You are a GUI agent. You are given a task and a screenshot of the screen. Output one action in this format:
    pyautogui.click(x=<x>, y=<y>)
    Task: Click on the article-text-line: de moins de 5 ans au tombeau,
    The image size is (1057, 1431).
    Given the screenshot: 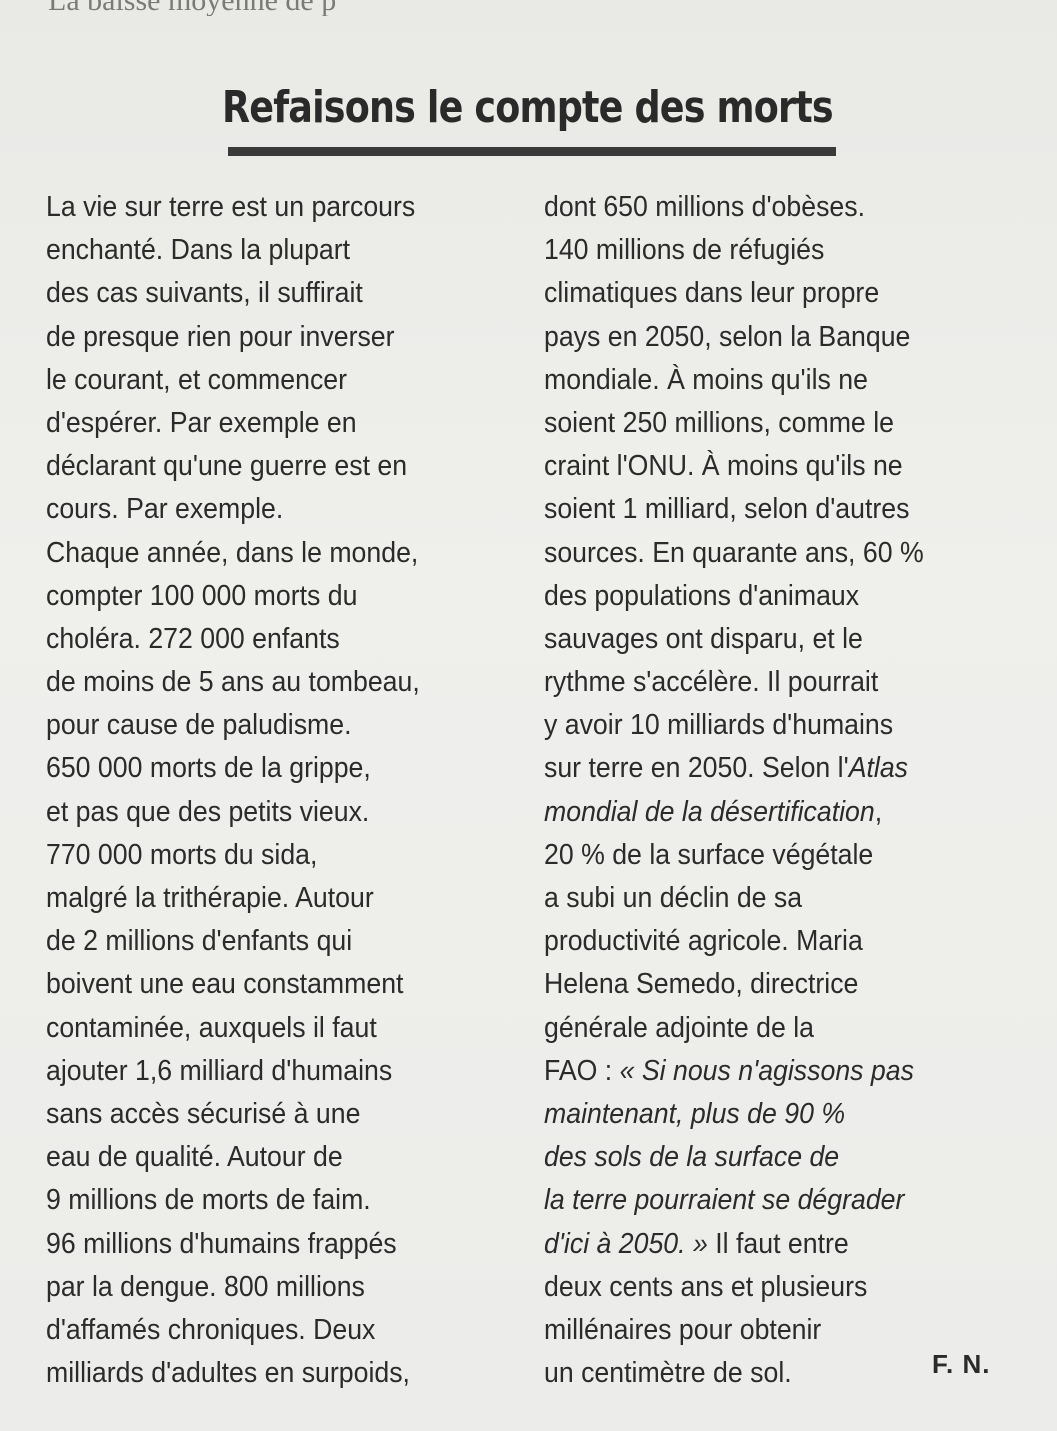 What is the action you would take?
    pyautogui.click(x=233, y=682)
    